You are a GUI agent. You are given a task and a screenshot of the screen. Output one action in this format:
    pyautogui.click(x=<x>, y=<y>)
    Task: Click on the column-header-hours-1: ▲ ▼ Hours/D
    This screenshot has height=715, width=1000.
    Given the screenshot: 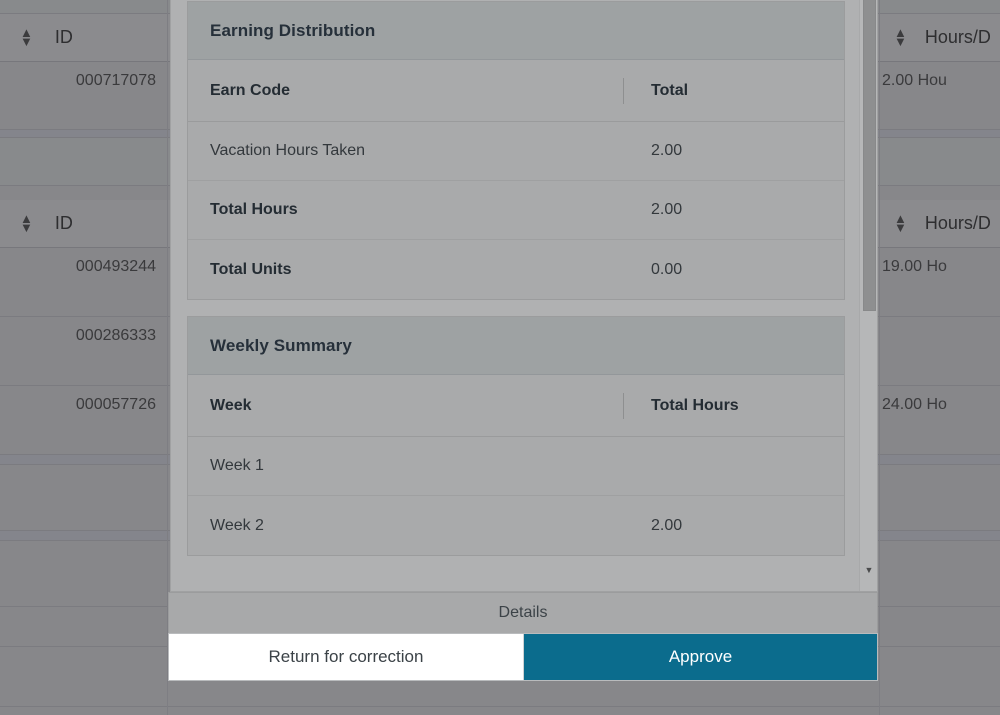 What is the action you would take?
    pyautogui.click(x=939, y=37)
    